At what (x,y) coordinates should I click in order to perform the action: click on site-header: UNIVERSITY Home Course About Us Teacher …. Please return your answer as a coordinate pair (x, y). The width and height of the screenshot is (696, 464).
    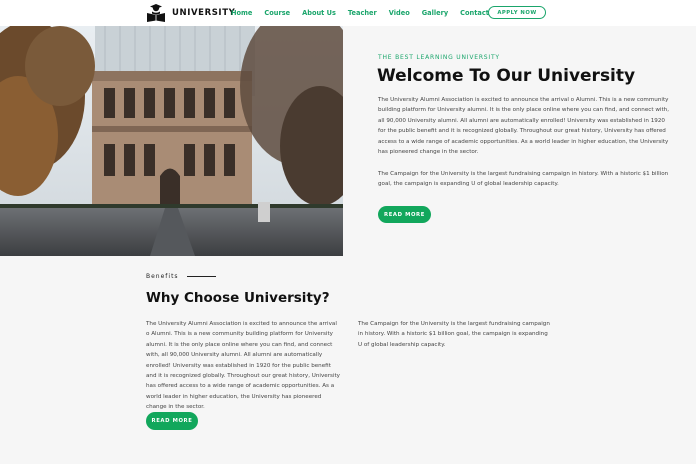
    Looking at the image, I should click on (348, 13).